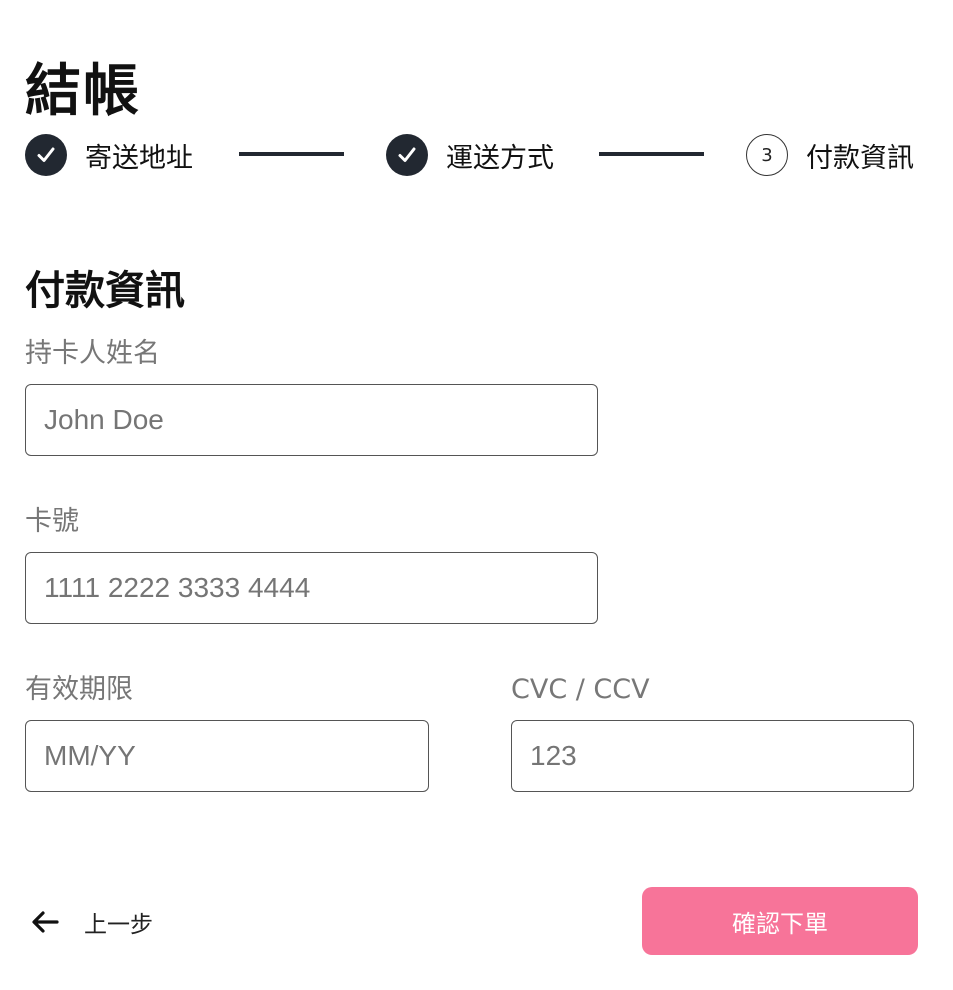 This screenshot has width=953, height=990. I want to click on expiry-input, so click(227, 756).